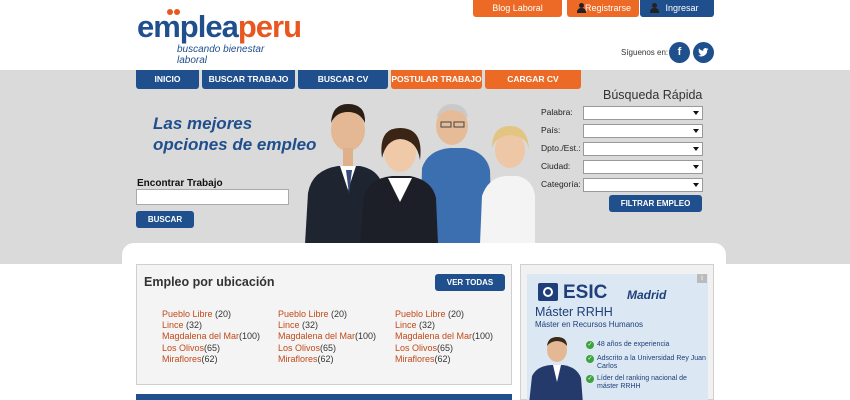 The height and width of the screenshot is (400, 850). Describe the element at coordinates (679, 52) in the screenshot. I see `facebook-icon: f` at that location.